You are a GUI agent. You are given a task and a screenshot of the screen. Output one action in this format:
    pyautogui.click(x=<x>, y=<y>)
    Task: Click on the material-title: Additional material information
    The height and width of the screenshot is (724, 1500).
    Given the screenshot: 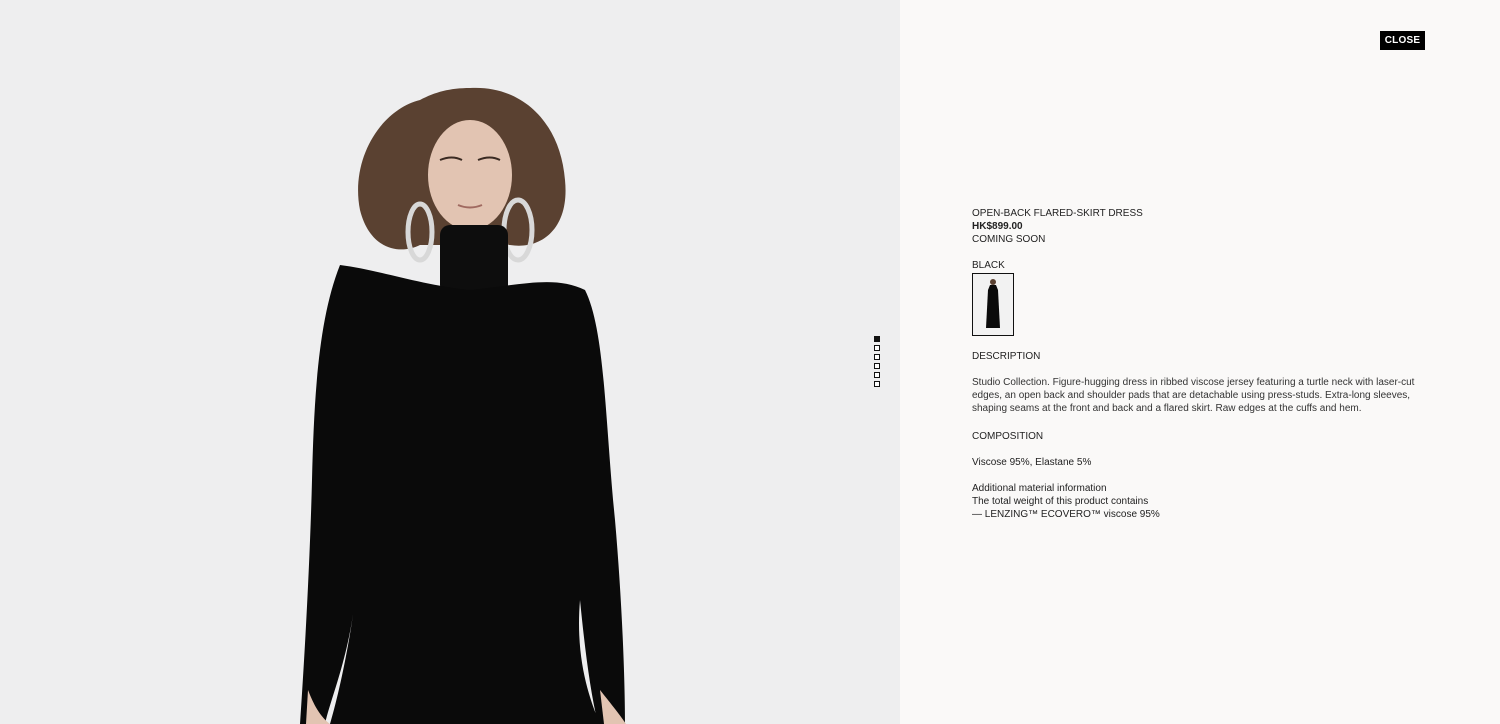 What is the action you would take?
    pyautogui.click(x=1039, y=488)
    